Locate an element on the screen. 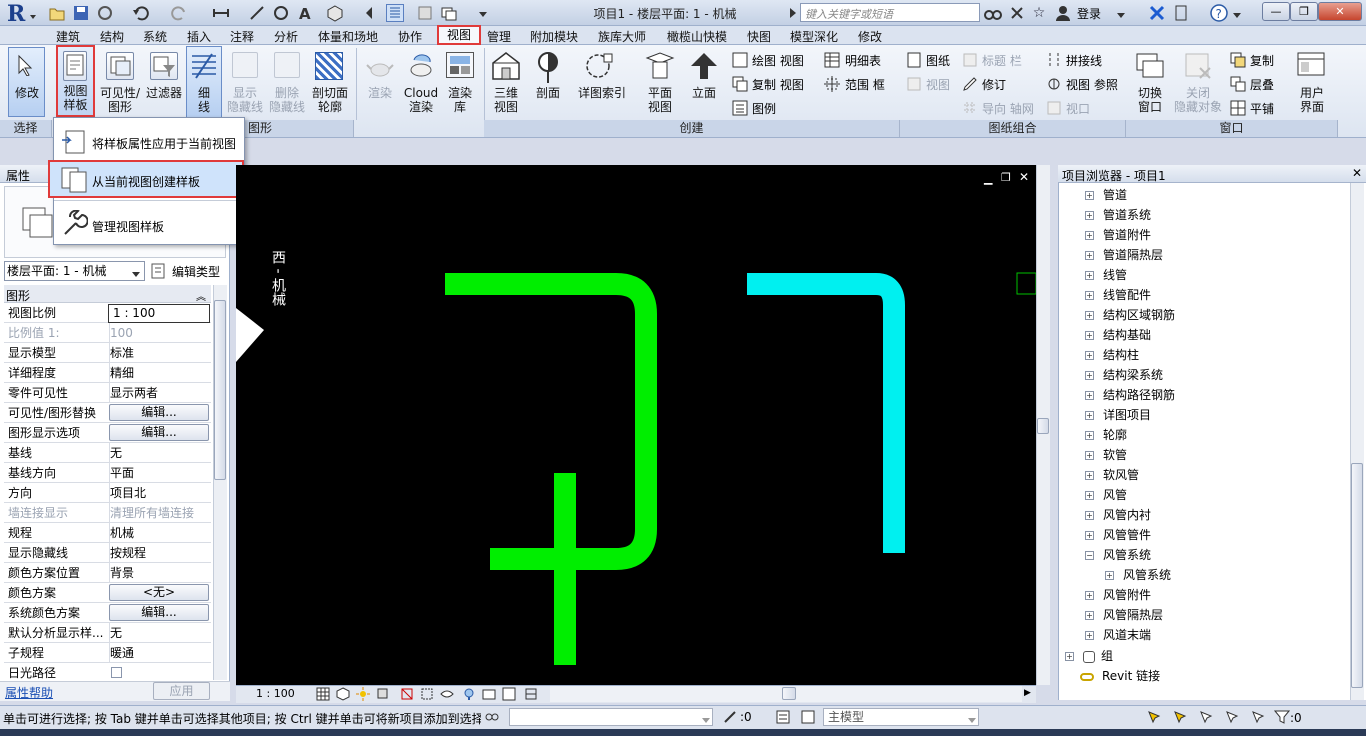 The width and height of the screenshot is (1366, 736). design-option-select: 主模型 is located at coordinates (901, 717).